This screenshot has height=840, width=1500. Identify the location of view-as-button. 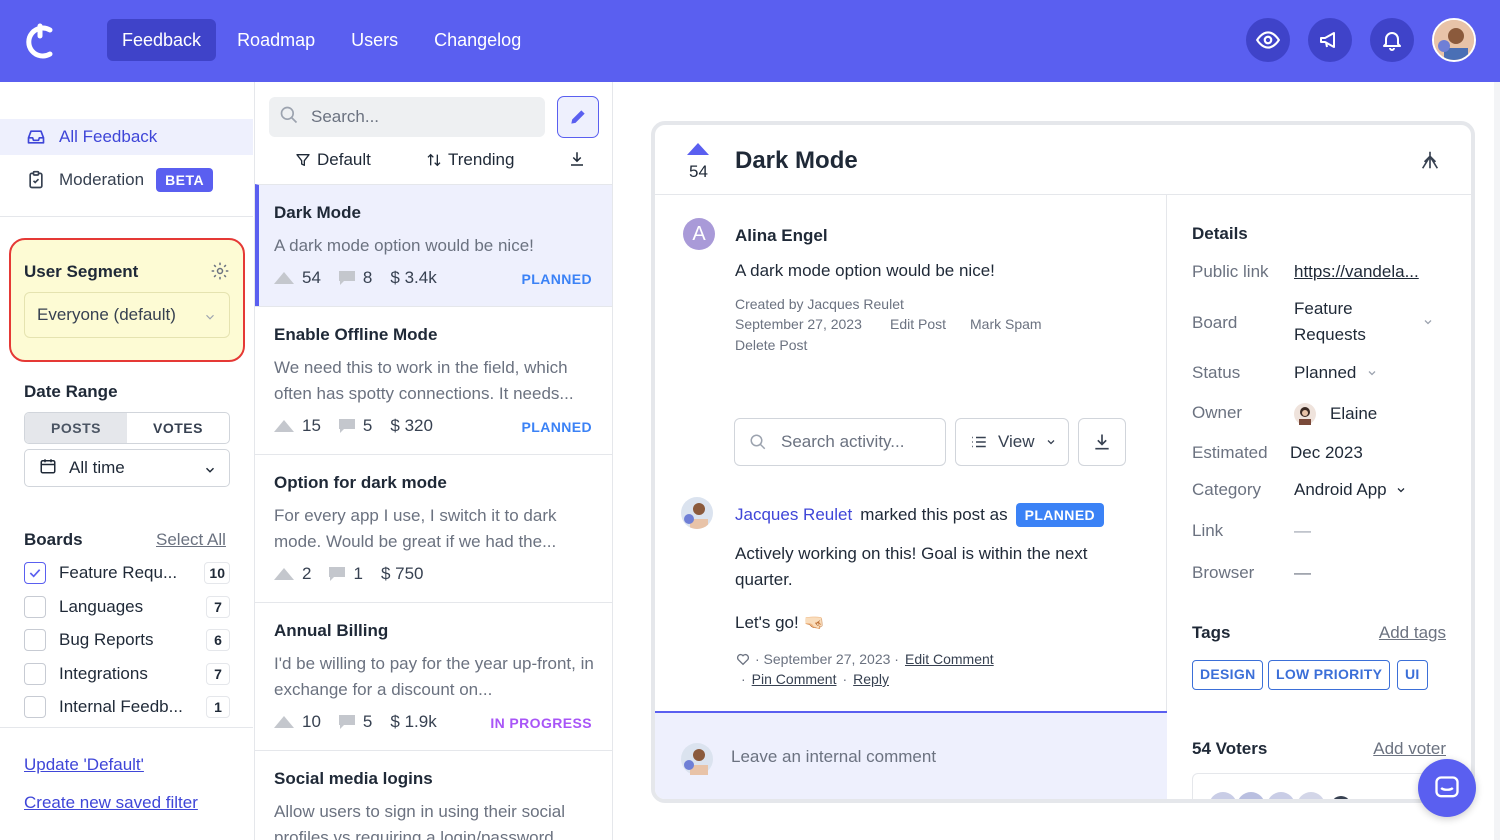
(1268, 40).